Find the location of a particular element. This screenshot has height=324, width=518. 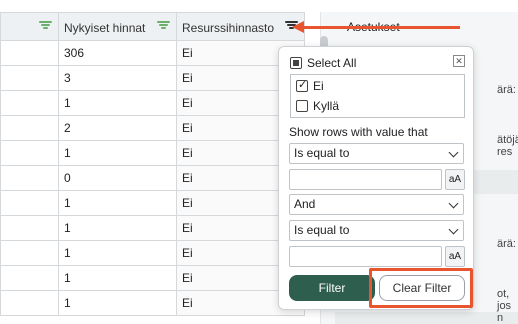

close-icon: ✕ is located at coordinates (459, 61).